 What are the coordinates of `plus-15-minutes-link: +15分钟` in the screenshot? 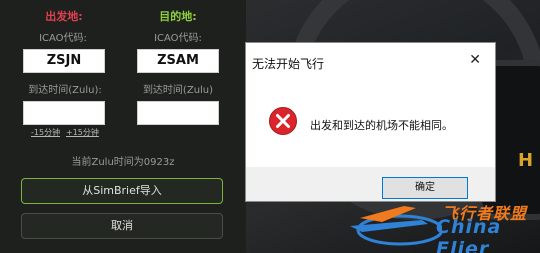 It's located at (82, 132).